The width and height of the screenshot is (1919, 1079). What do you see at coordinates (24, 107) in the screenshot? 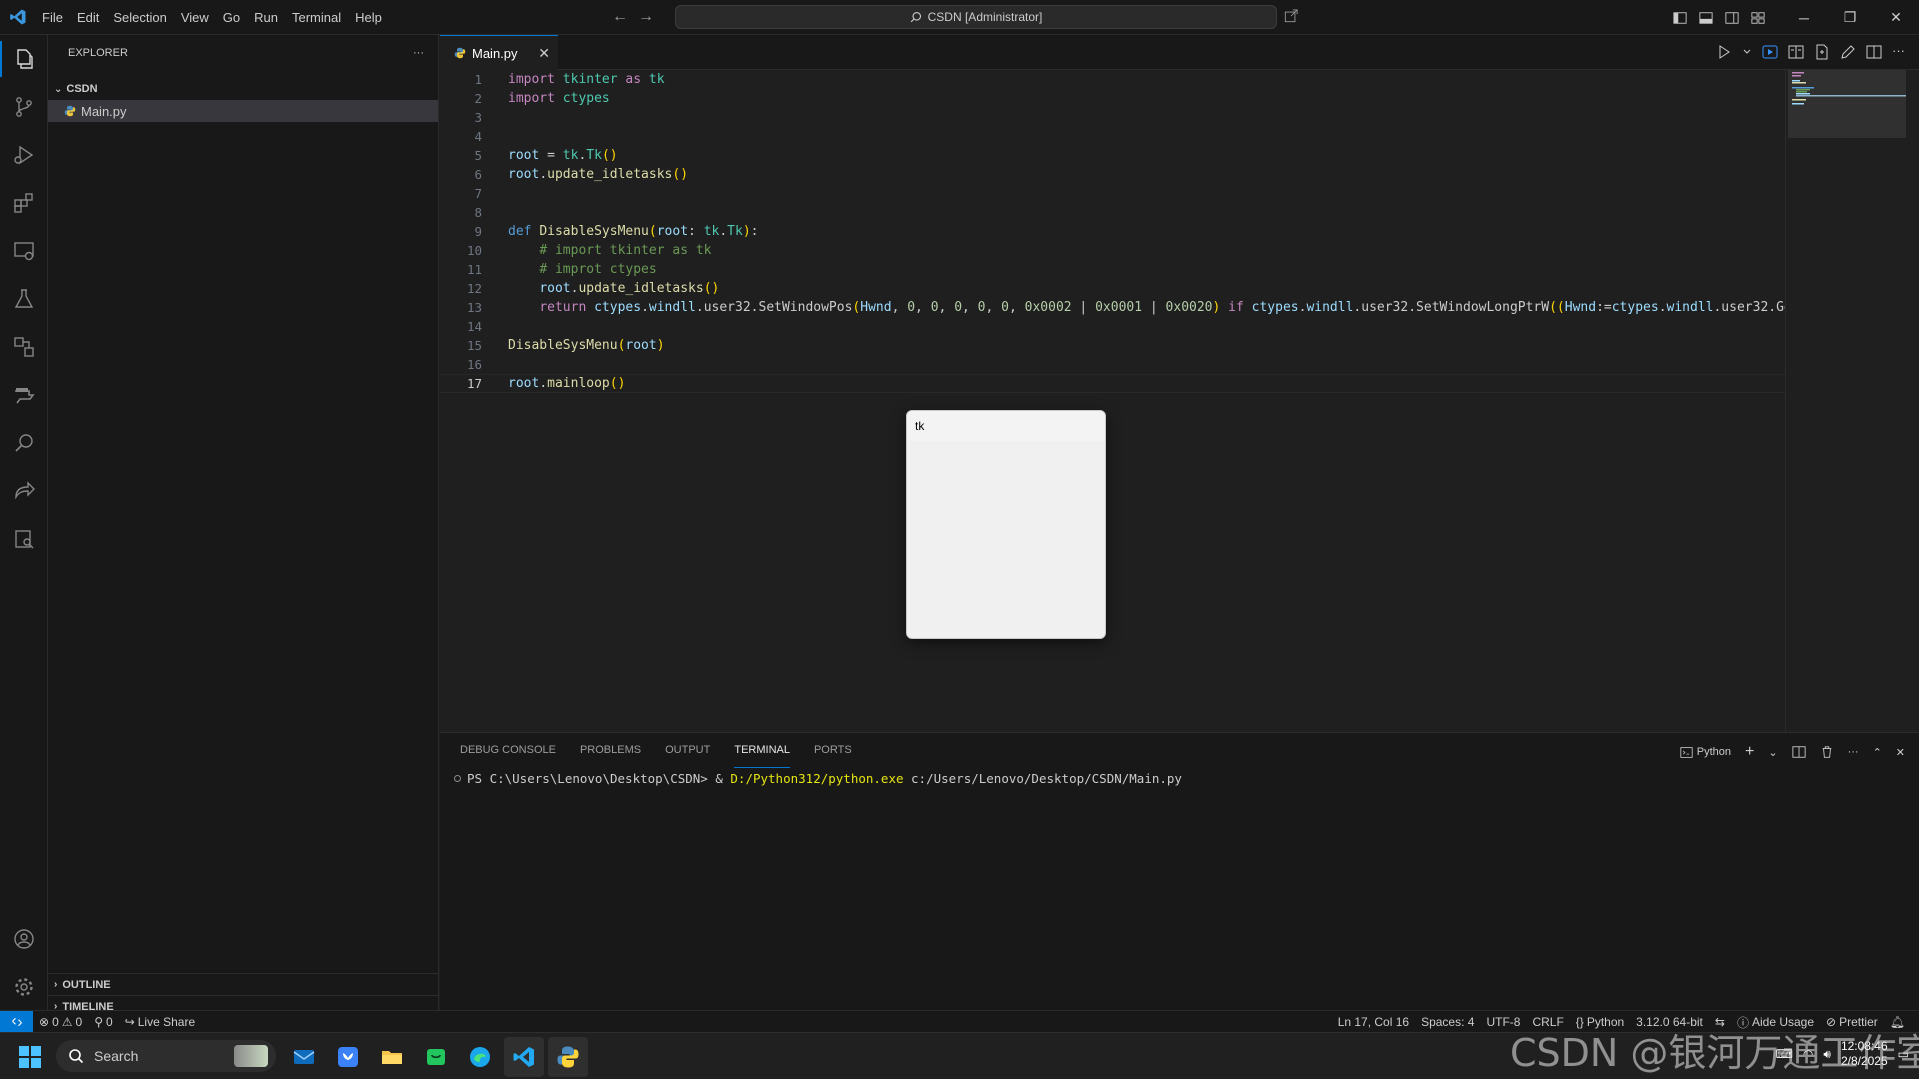
I see `source-control-icon` at bounding box center [24, 107].